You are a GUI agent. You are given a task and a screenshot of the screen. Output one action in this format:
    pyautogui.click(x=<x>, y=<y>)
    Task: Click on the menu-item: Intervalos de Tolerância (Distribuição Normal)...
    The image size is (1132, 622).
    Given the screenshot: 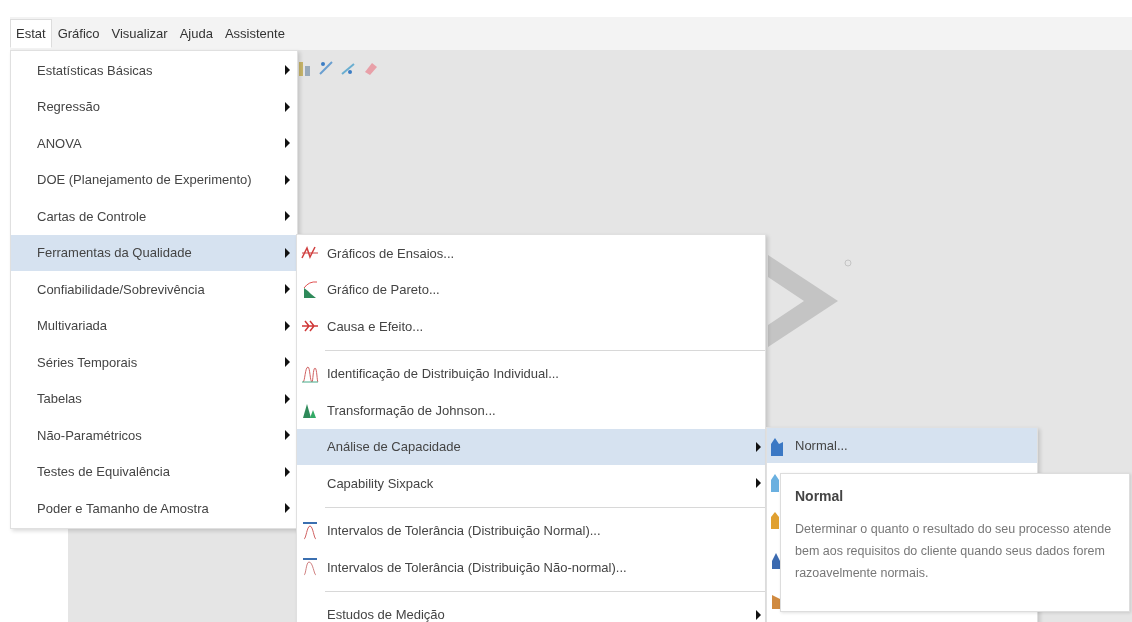 What is the action you would take?
    pyautogui.click(x=531, y=530)
    